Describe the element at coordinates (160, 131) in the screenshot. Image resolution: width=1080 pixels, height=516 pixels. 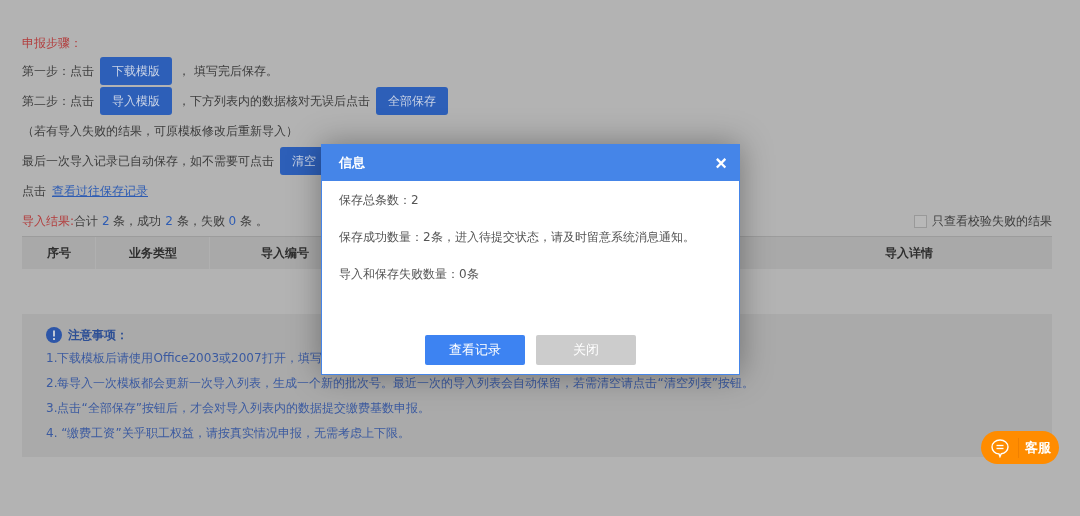
I see `instruction-text: （若有导入失败的结果，可原模板修改后重新导入）` at that location.